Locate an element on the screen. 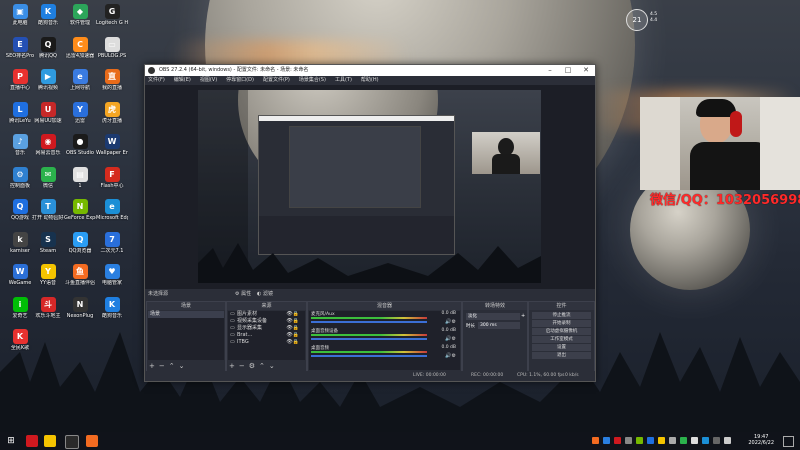 The width and height of the screenshot is (800, 450). menu-item: 停靠窗口(D) is located at coordinates (240, 80).